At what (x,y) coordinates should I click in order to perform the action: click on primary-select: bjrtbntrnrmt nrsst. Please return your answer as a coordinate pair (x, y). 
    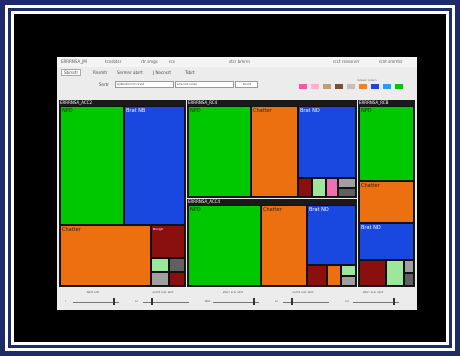
    Looking at the image, I should click on (144, 84).